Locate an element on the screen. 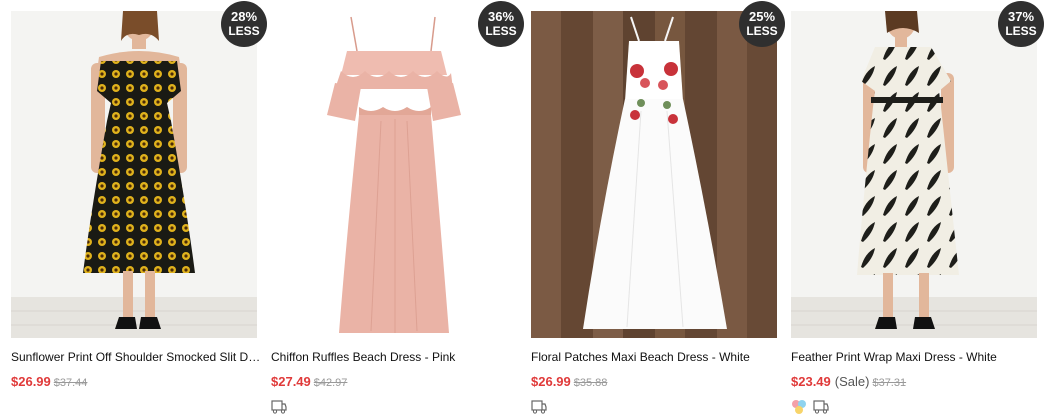 The height and width of the screenshot is (418, 1061). sale-price: $23.49 is located at coordinates (811, 381).